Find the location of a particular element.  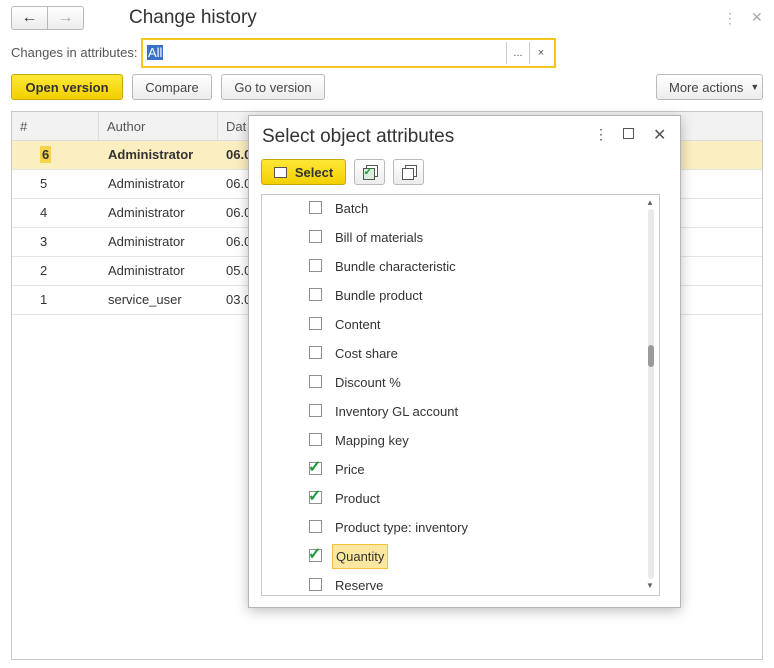

row-number: 5 is located at coordinates (44, 183).